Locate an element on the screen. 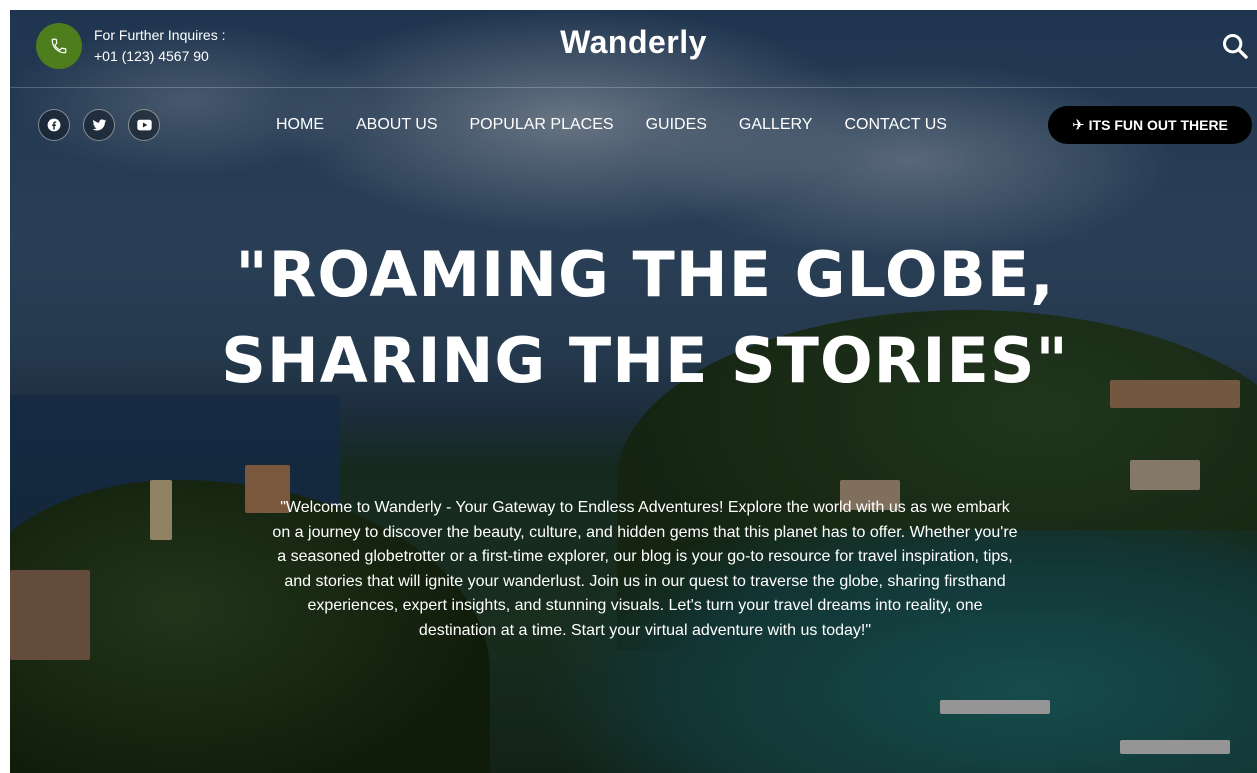 The image size is (1257, 773). youtube-icon is located at coordinates (144, 125).